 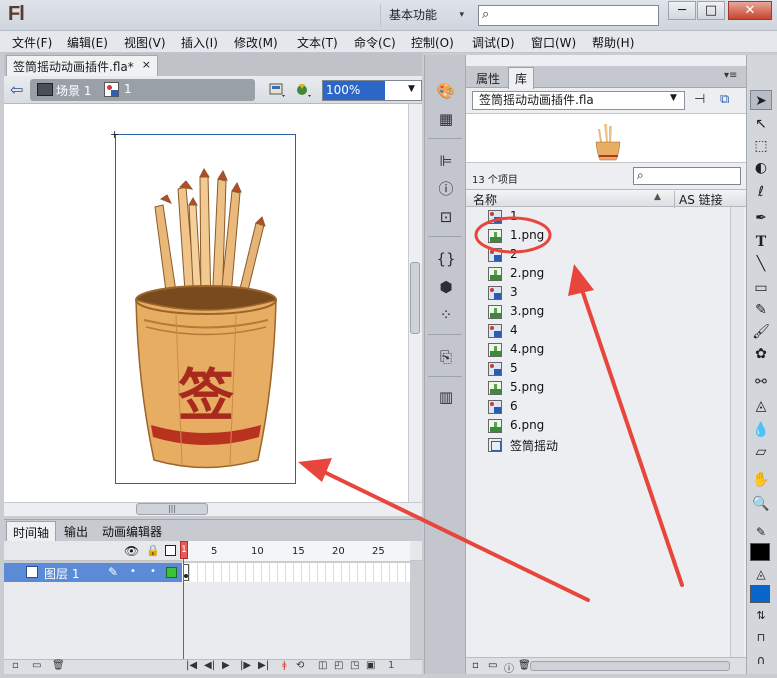 I want to click on tab-library: 库, so click(x=521, y=78).